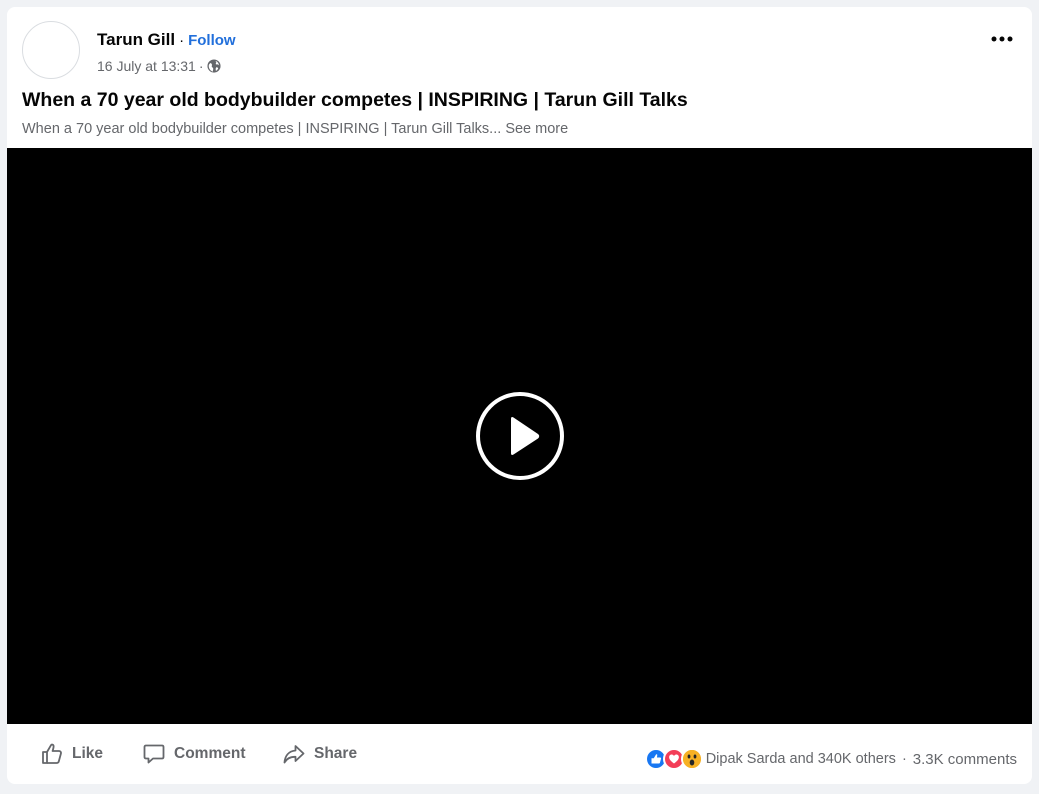  I want to click on share-button: Share, so click(319, 754).